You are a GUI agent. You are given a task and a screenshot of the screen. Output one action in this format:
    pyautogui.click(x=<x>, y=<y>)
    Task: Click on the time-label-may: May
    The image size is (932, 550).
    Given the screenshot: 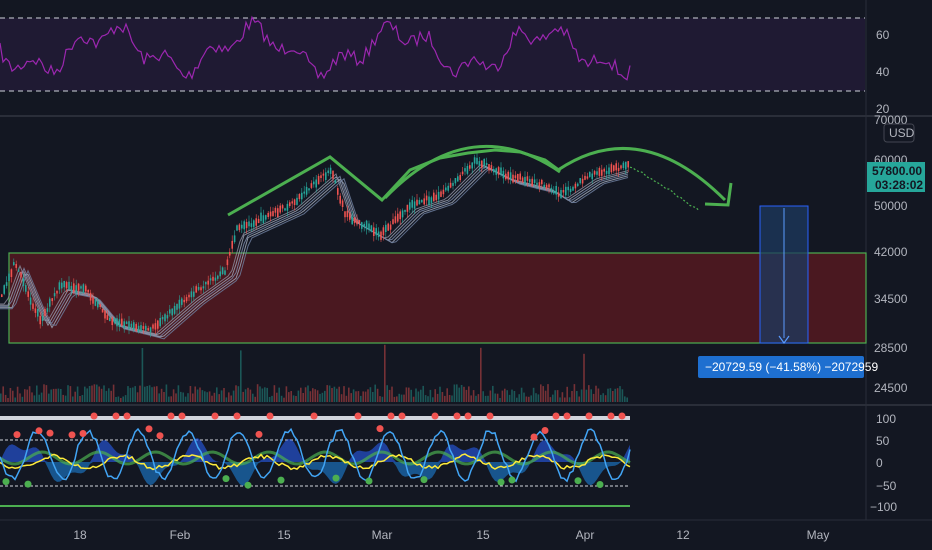 What is the action you would take?
    pyautogui.click(x=818, y=535)
    